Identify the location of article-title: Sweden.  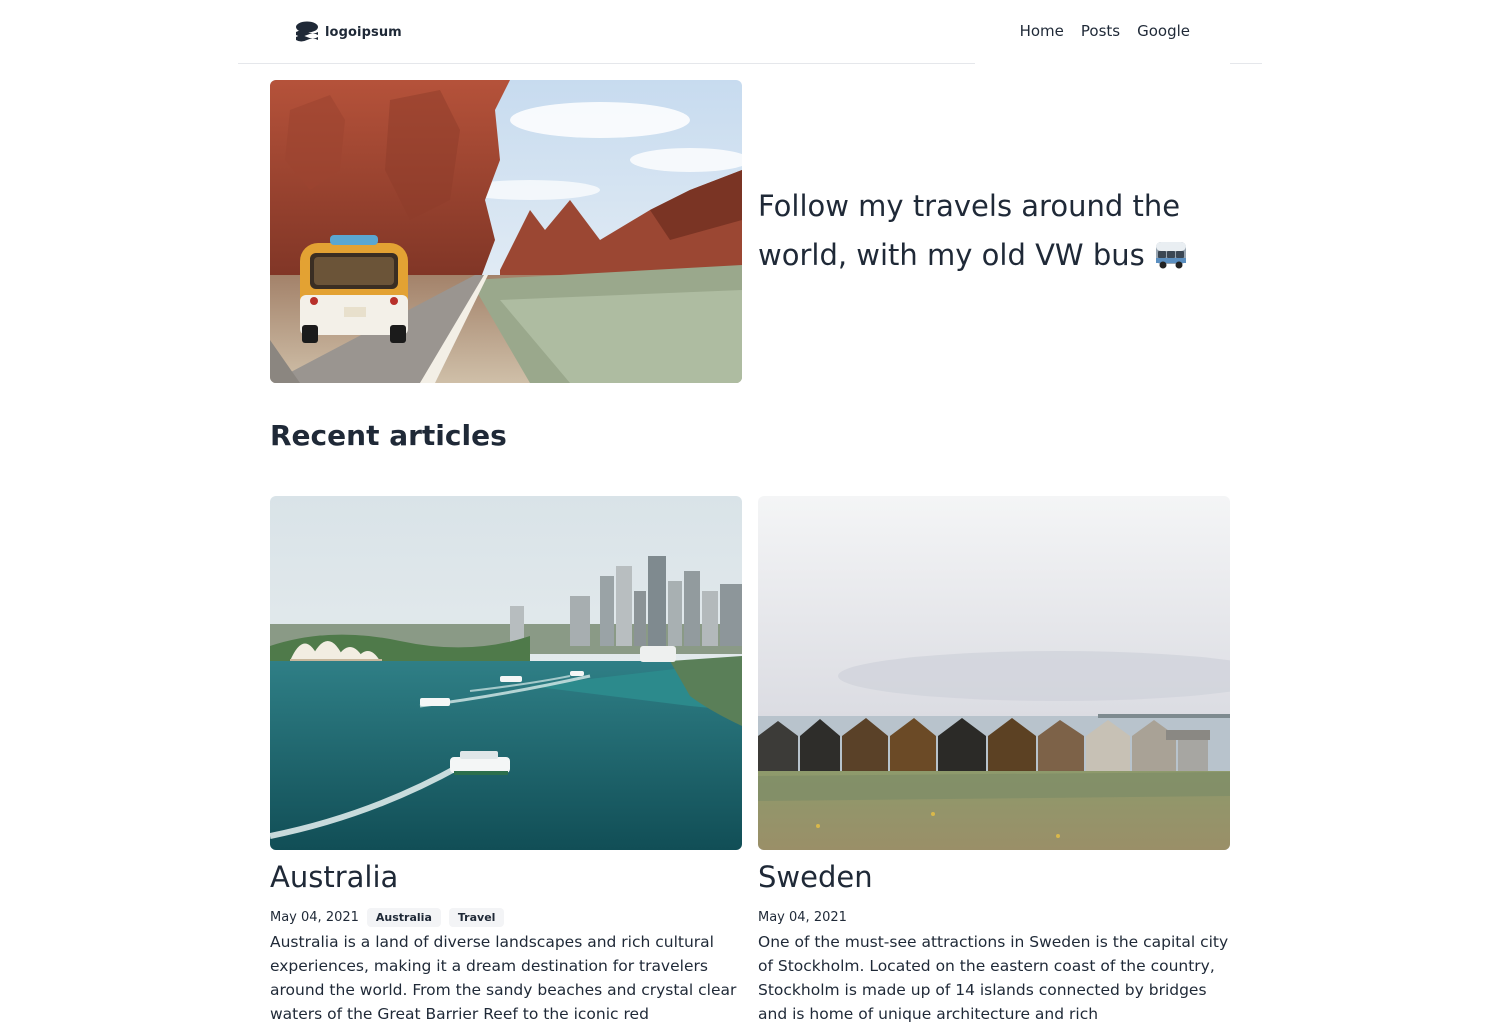
(994, 877).